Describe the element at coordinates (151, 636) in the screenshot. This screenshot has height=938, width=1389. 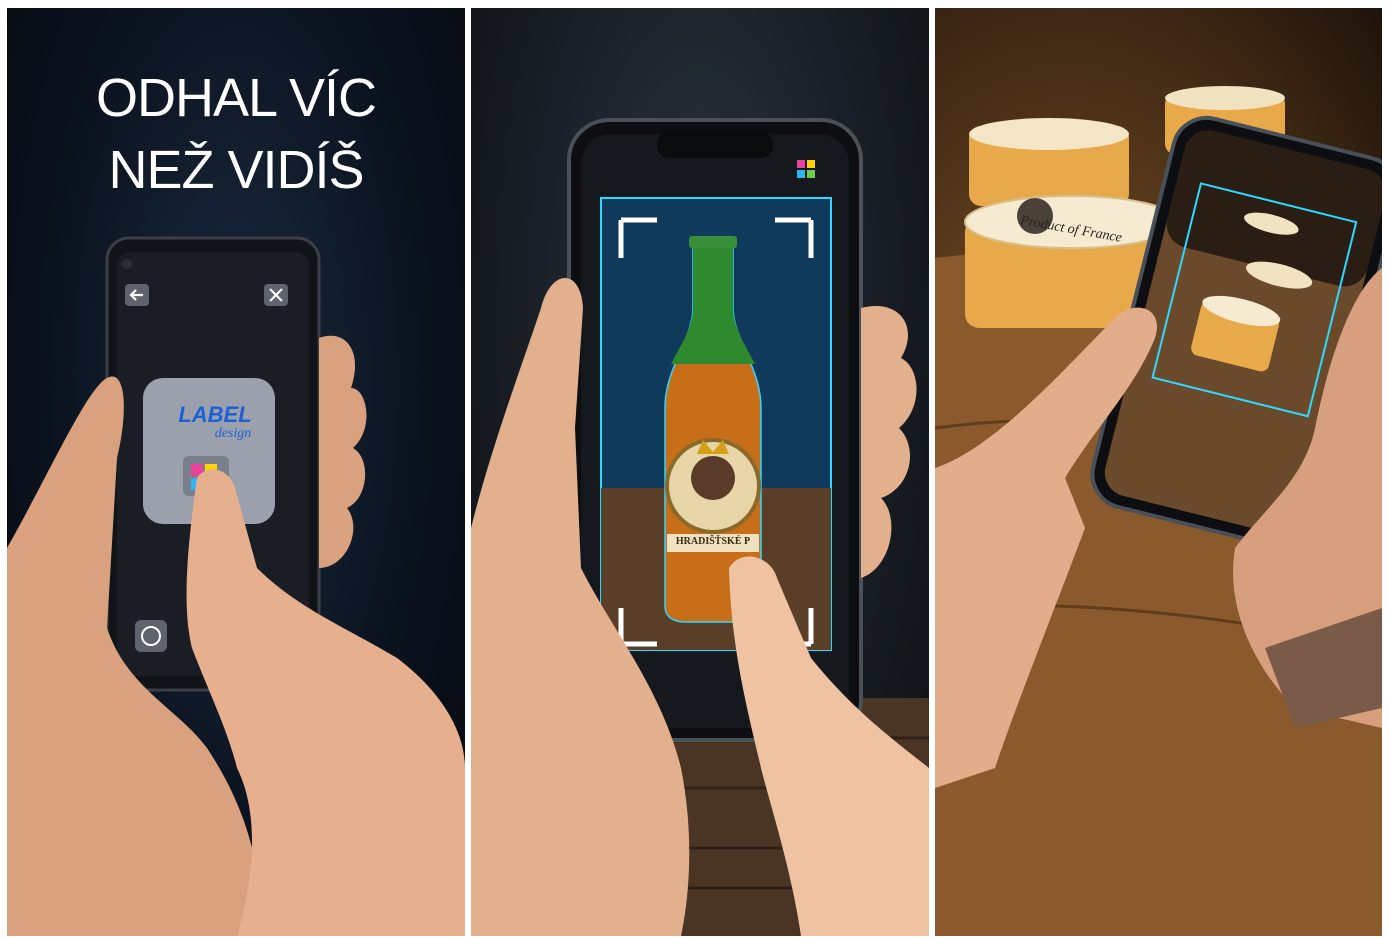
I see `rotate-icon` at that location.